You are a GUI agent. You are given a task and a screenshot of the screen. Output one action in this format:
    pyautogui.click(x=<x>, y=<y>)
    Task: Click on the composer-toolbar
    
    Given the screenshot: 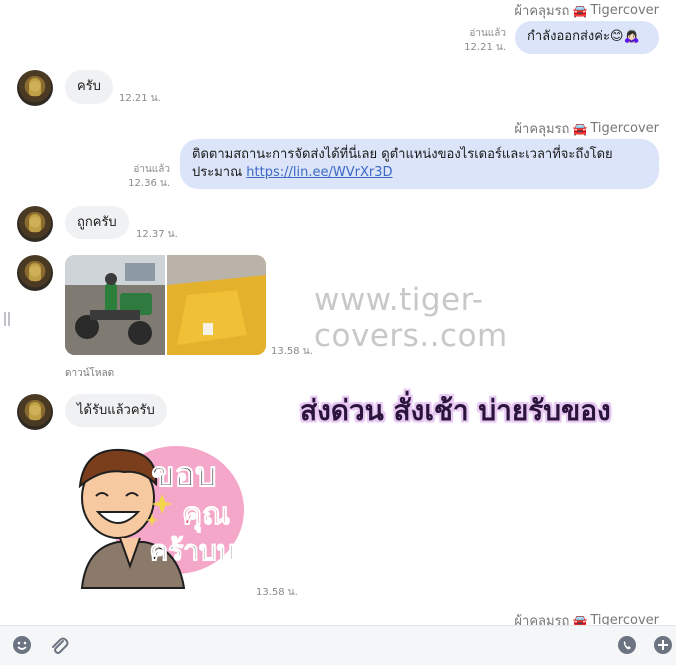 What is the action you would take?
    pyautogui.click(x=338, y=645)
    